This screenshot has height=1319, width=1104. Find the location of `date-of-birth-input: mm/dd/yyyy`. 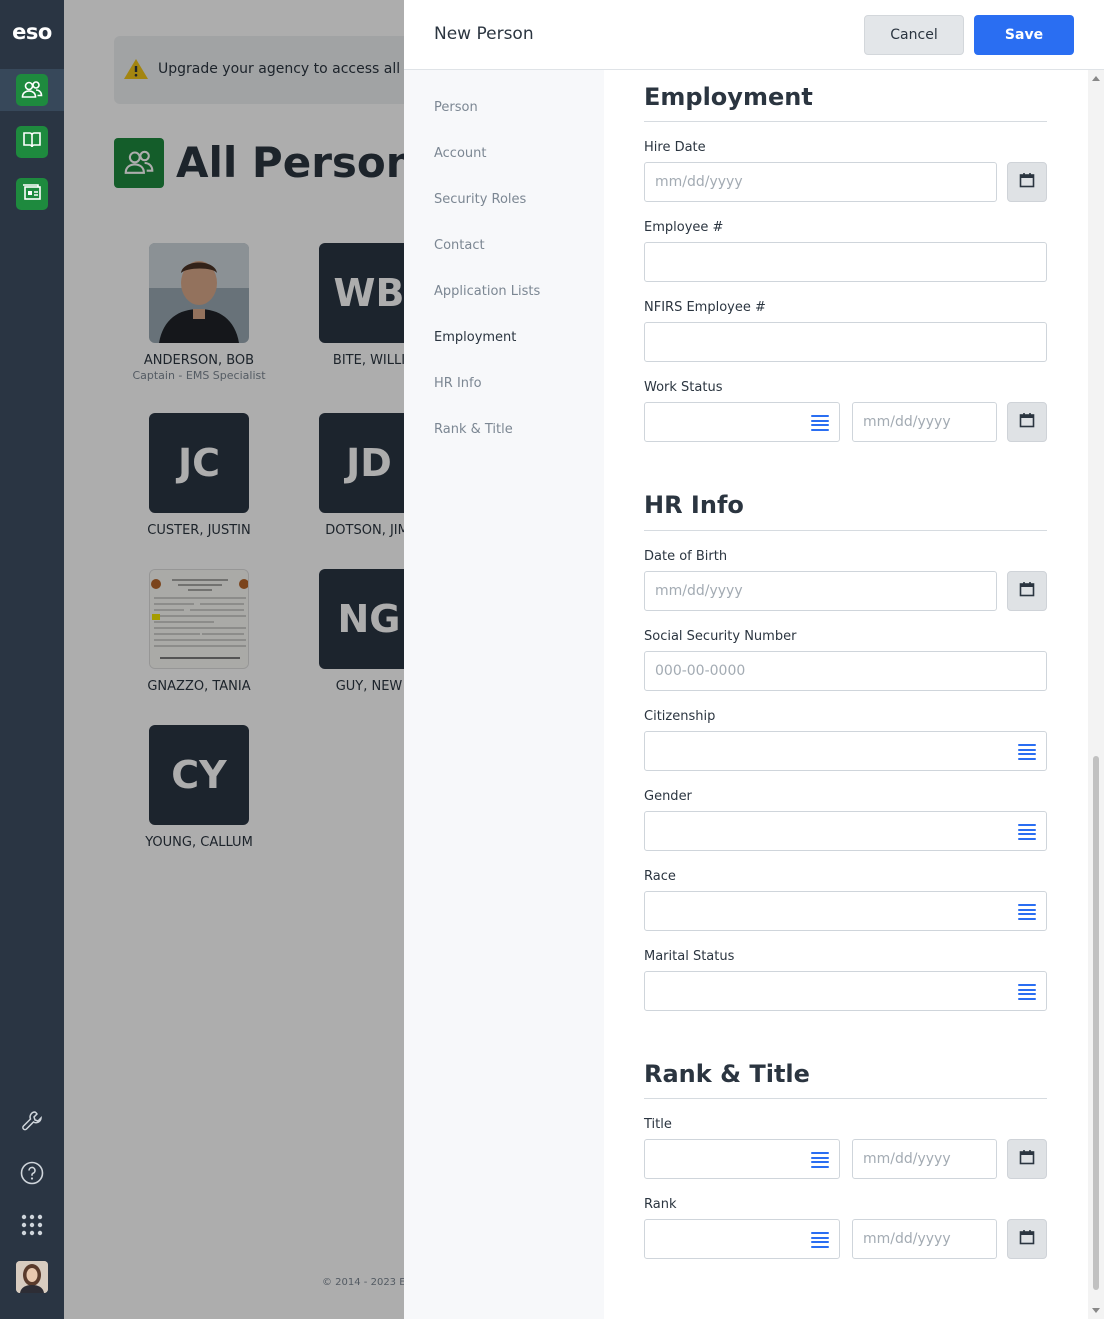

date-of-birth-input: mm/dd/yyyy is located at coordinates (820, 591).